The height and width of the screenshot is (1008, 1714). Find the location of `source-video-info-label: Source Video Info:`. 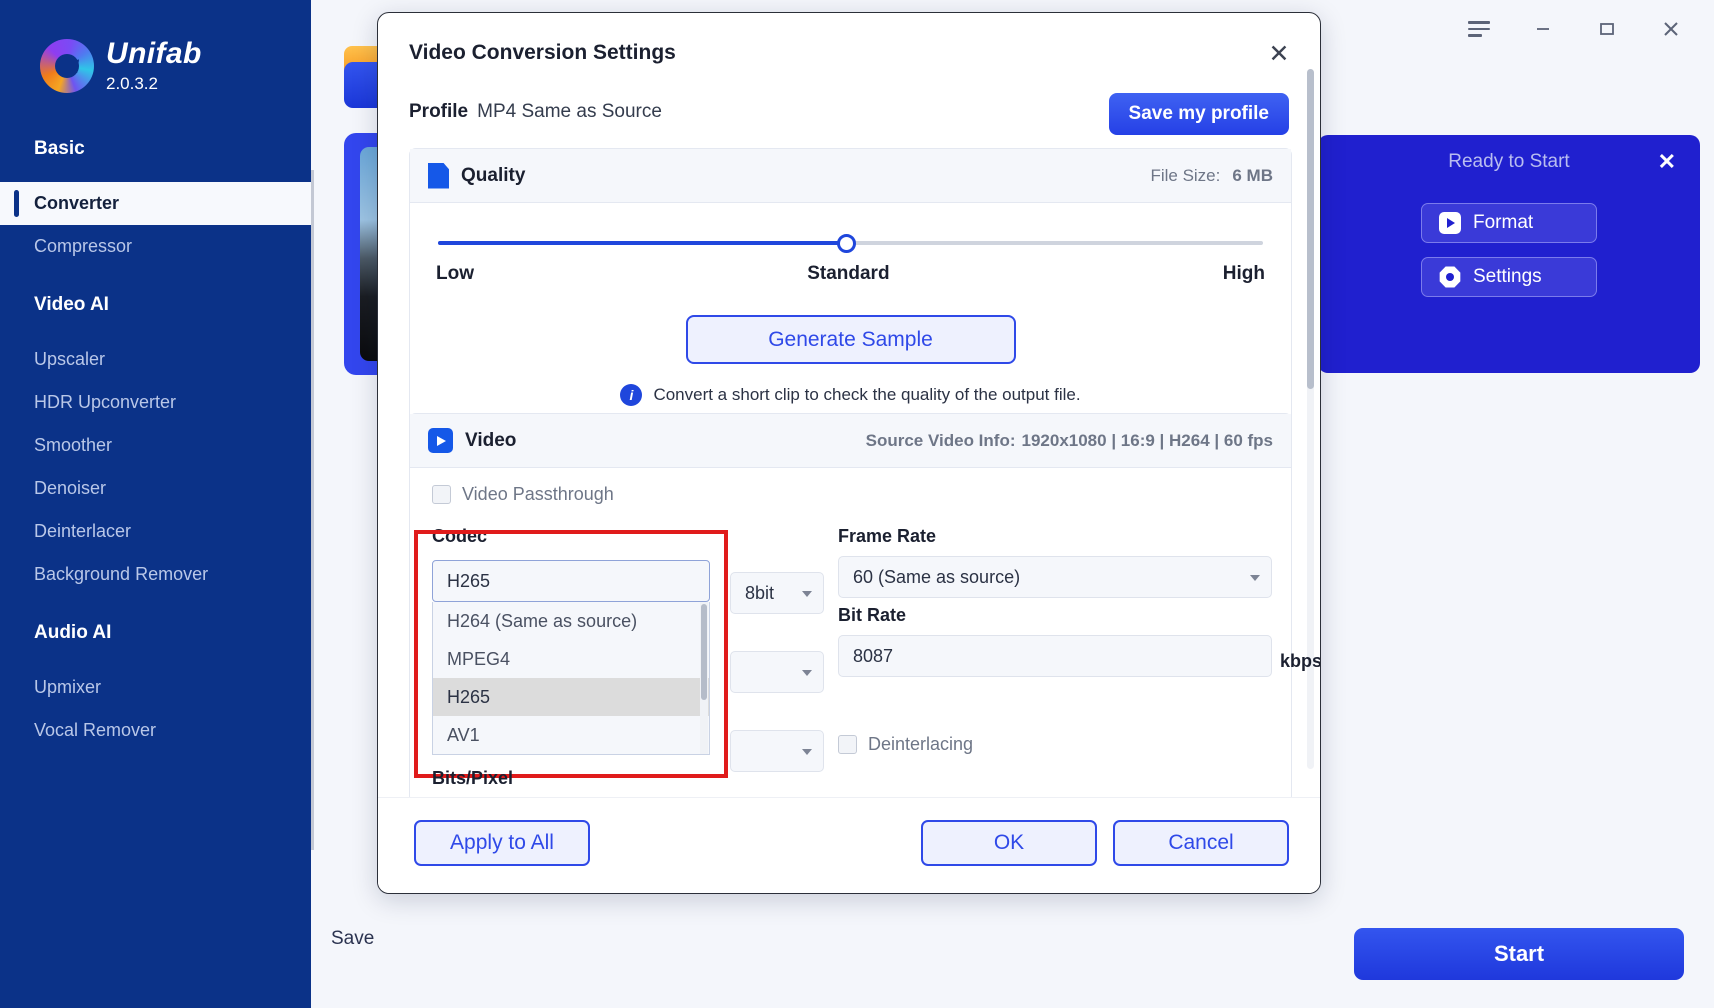

source-video-info-label: Source Video Info: is located at coordinates (940, 440).